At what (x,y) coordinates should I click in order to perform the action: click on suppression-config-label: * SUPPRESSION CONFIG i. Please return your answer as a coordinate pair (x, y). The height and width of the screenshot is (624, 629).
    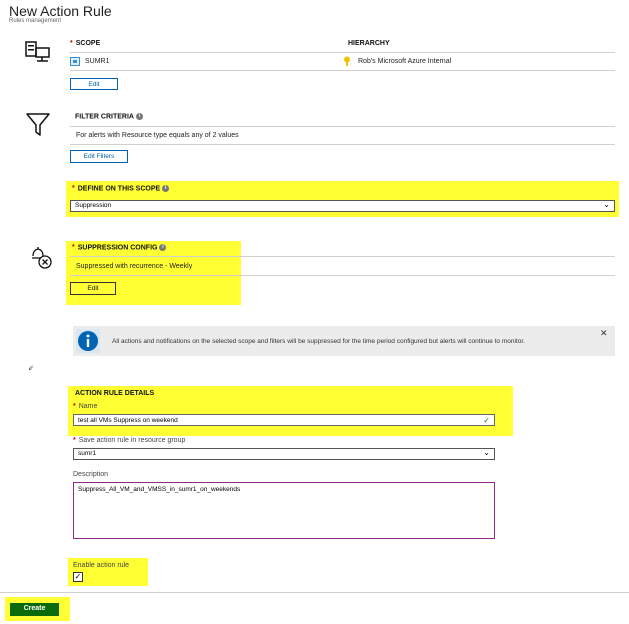
    Looking at the image, I should click on (119, 247).